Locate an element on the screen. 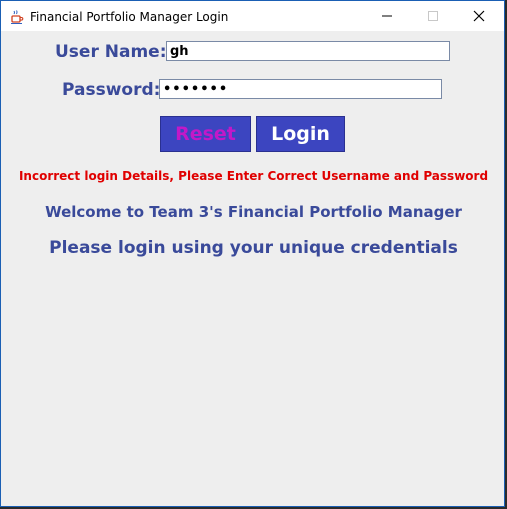 Image resolution: width=507 pixels, height=509 pixels. maximize-button is located at coordinates (433, 16).